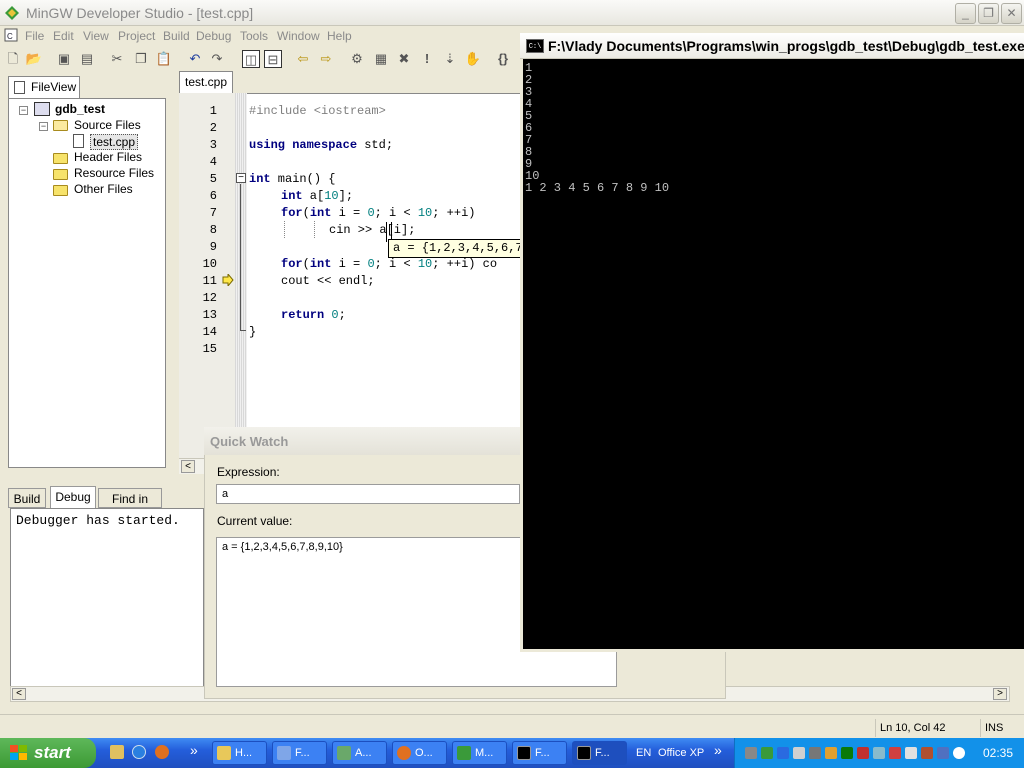 This screenshot has height=768, width=1024. I want to click on expression-label: Expression:, so click(248, 472).